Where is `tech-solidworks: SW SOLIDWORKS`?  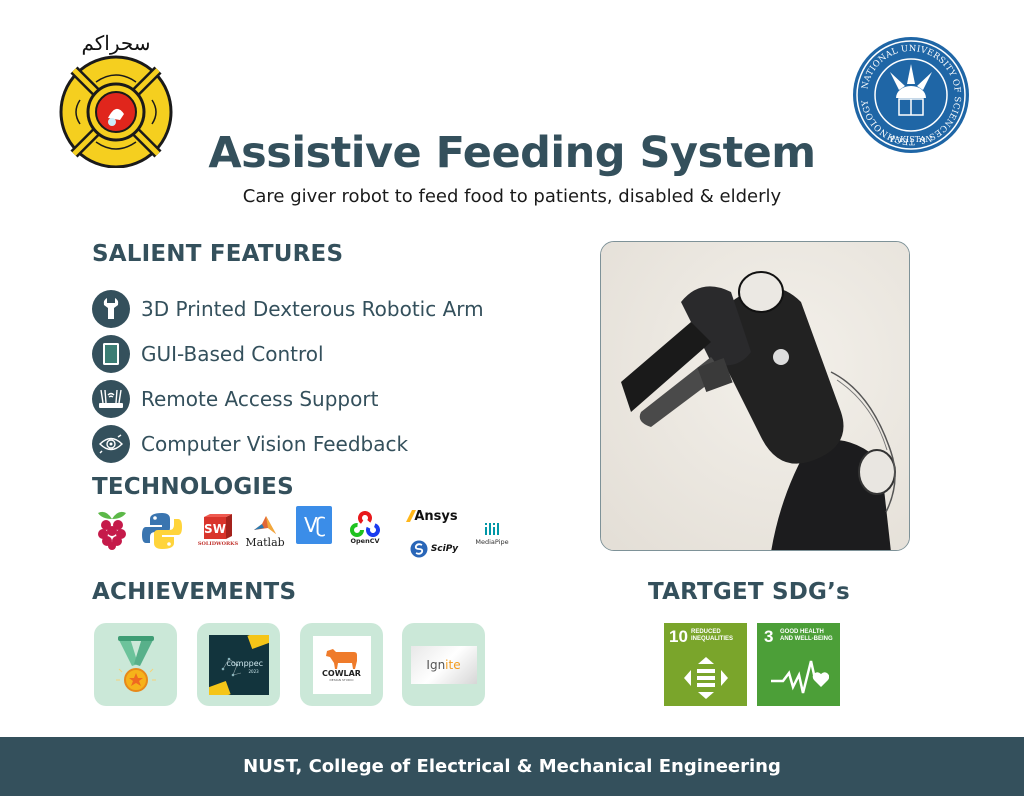 tech-solidworks: SW SOLIDWORKS is located at coordinates (218, 530).